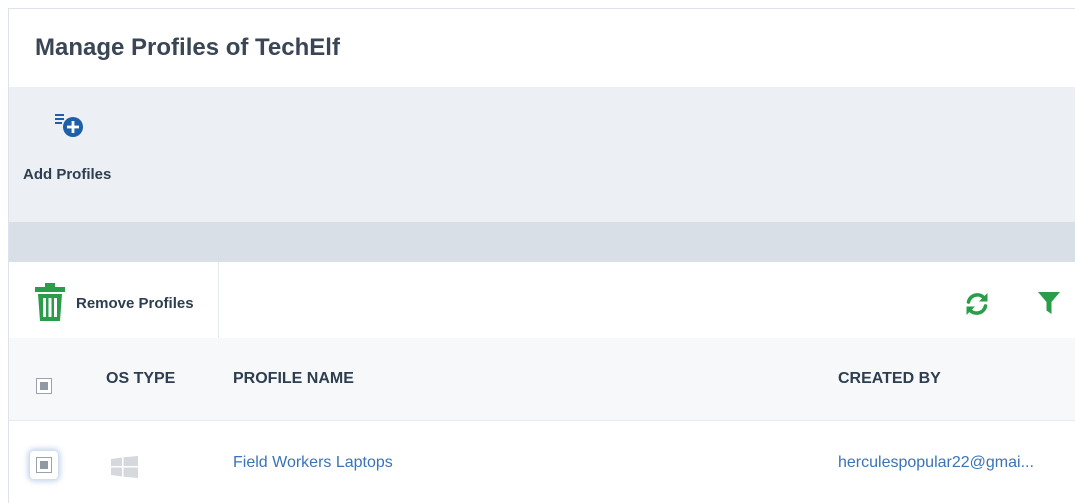  I want to click on add-profiles-label: Add Profiles, so click(67, 174).